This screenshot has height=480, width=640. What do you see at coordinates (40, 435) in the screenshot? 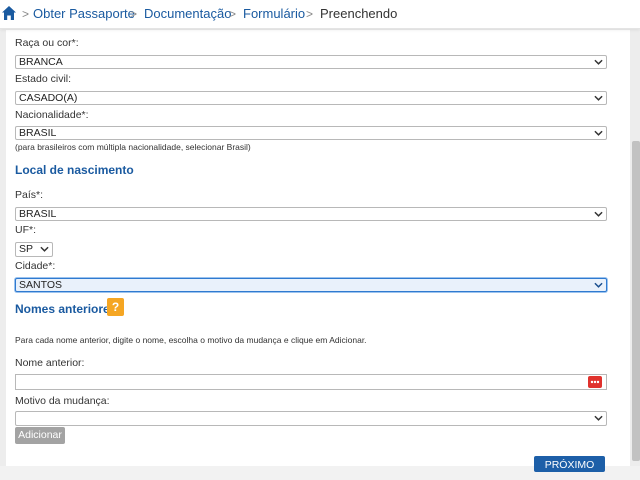
I see `add-button: Adicionar` at bounding box center [40, 435].